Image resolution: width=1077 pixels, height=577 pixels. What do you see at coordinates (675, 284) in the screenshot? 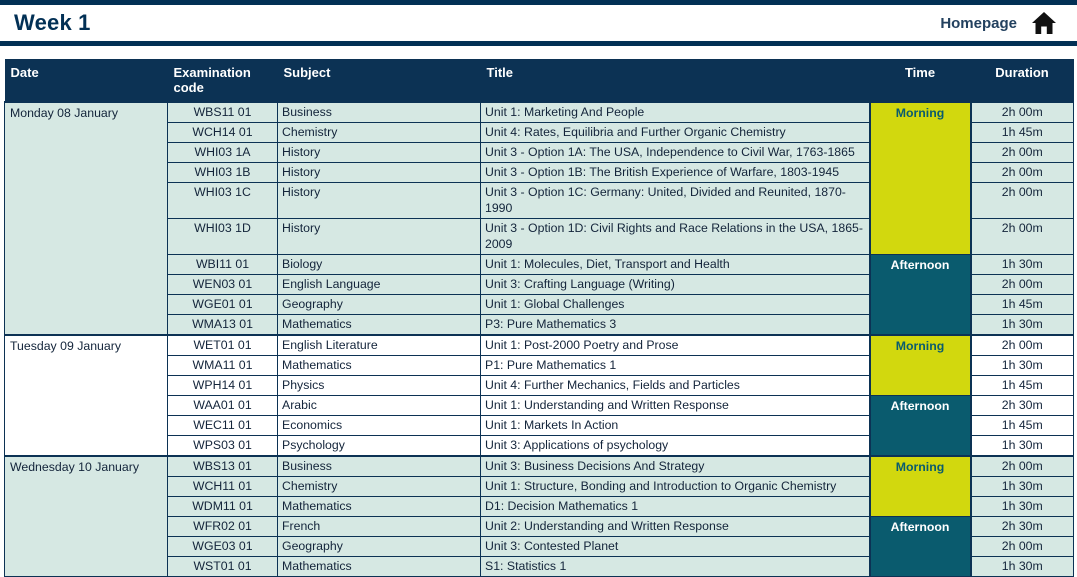
I see `exam-title: Unit 3: Crafting Language (Writing)` at bounding box center [675, 284].